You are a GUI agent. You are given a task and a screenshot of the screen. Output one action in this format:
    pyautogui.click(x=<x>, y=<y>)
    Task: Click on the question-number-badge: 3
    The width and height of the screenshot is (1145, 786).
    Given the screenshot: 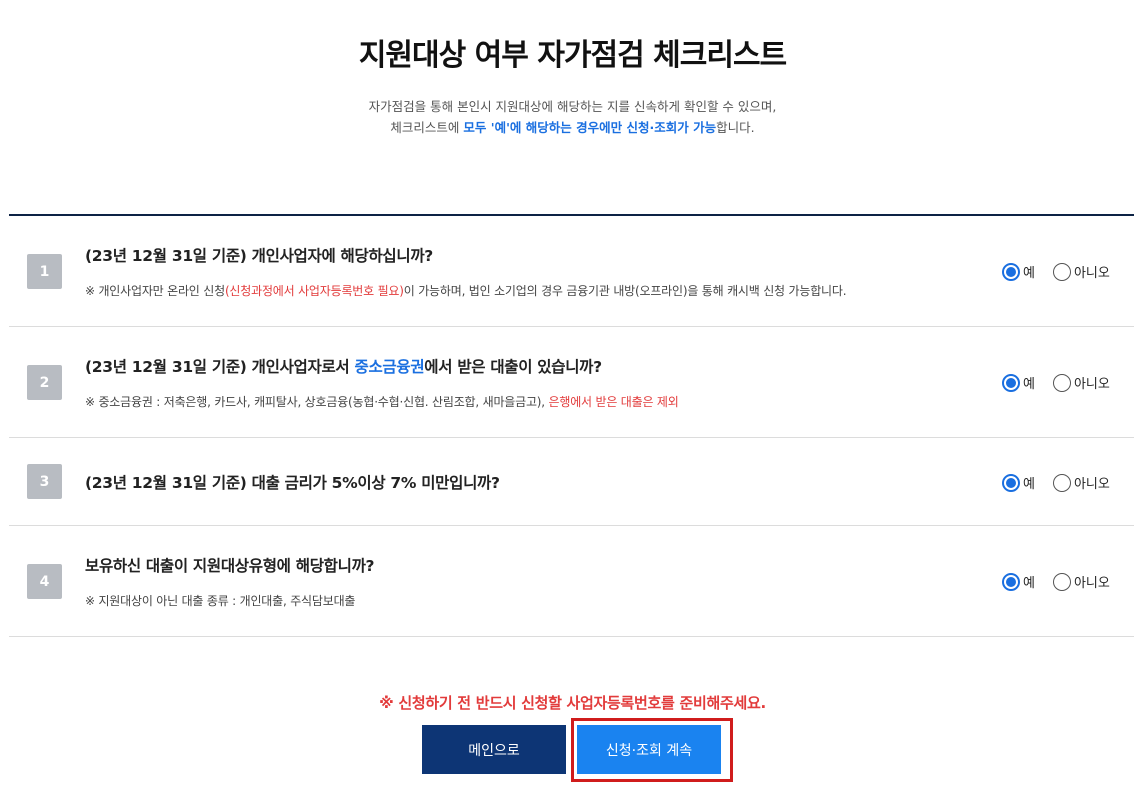 What is the action you would take?
    pyautogui.click(x=44, y=481)
    